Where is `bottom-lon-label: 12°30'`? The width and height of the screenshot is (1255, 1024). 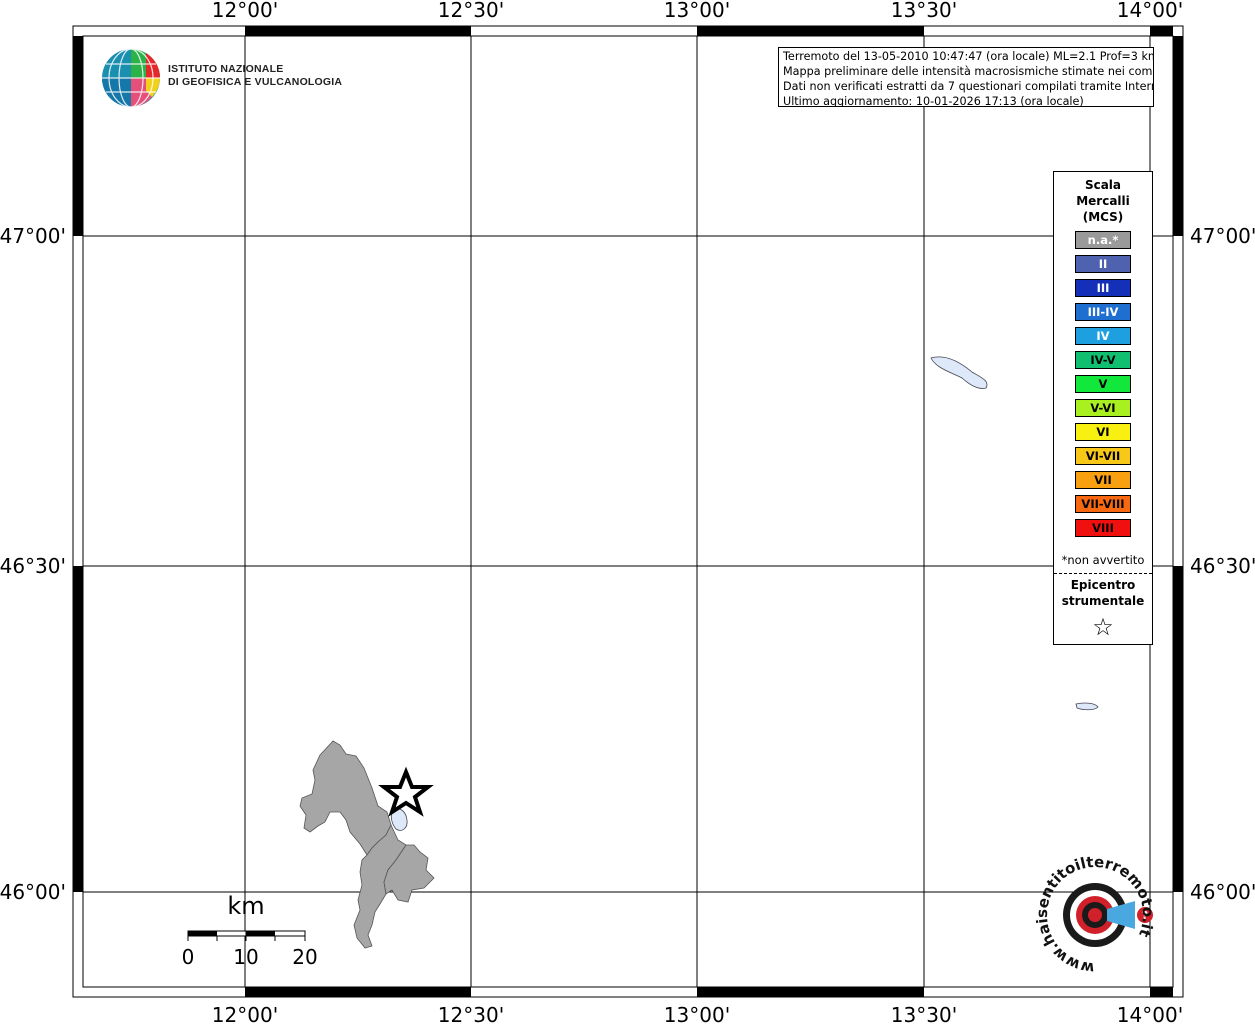
bottom-lon-label: 12°30' is located at coordinates (471, 1013).